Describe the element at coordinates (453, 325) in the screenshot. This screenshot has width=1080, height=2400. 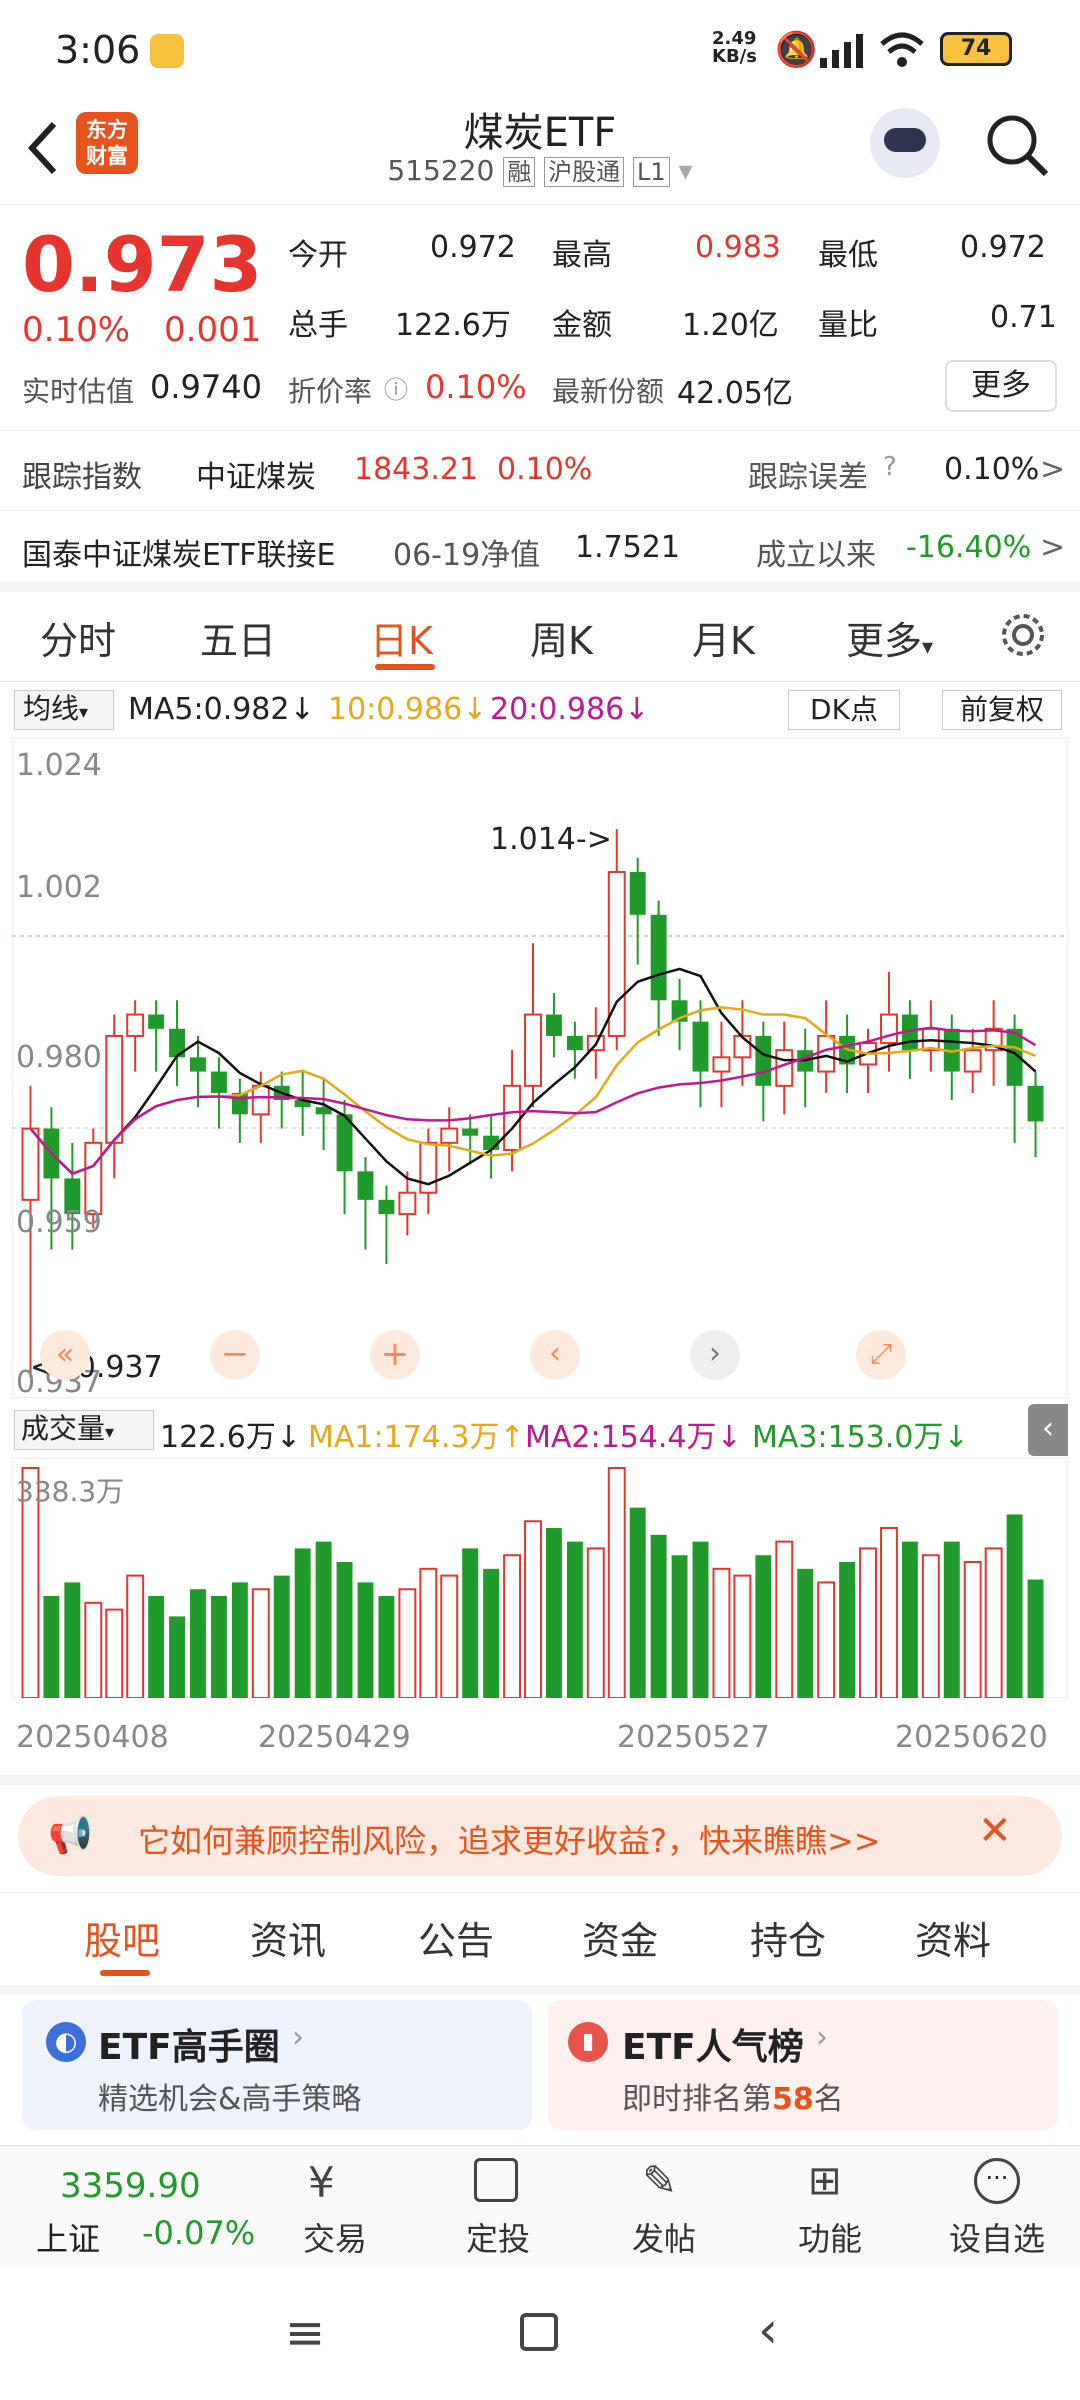
I see `volume-value: 122.6万` at that location.